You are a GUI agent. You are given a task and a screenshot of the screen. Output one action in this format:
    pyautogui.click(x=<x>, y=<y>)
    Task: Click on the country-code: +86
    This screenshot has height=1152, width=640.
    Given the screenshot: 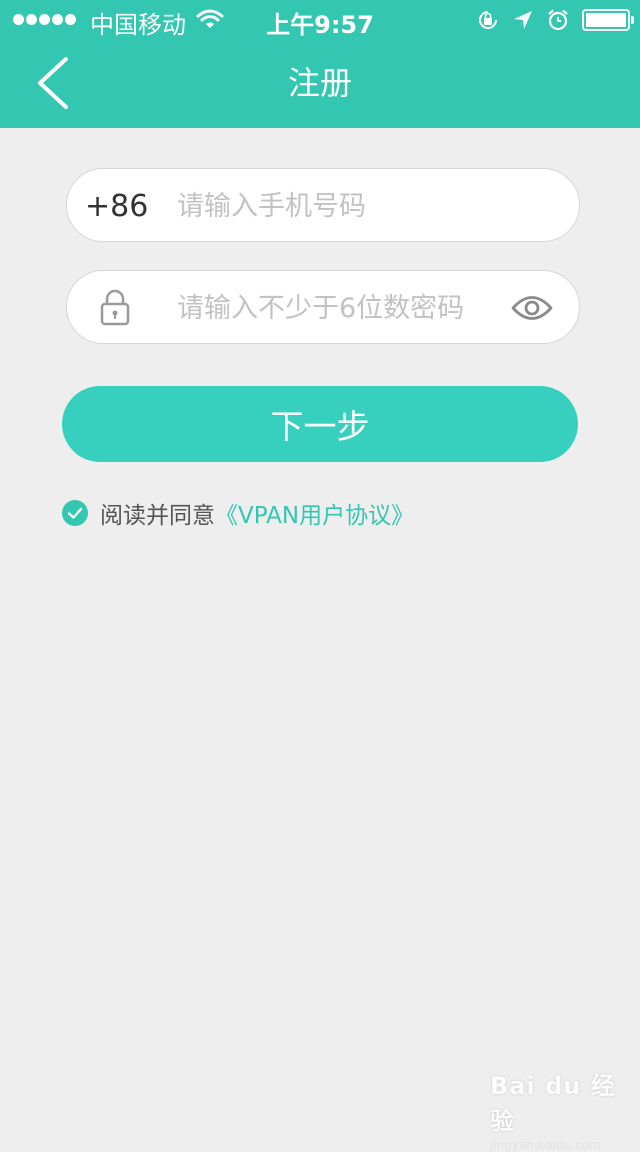 What is the action you would take?
    pyautogui.click(x=116, y=206)
    